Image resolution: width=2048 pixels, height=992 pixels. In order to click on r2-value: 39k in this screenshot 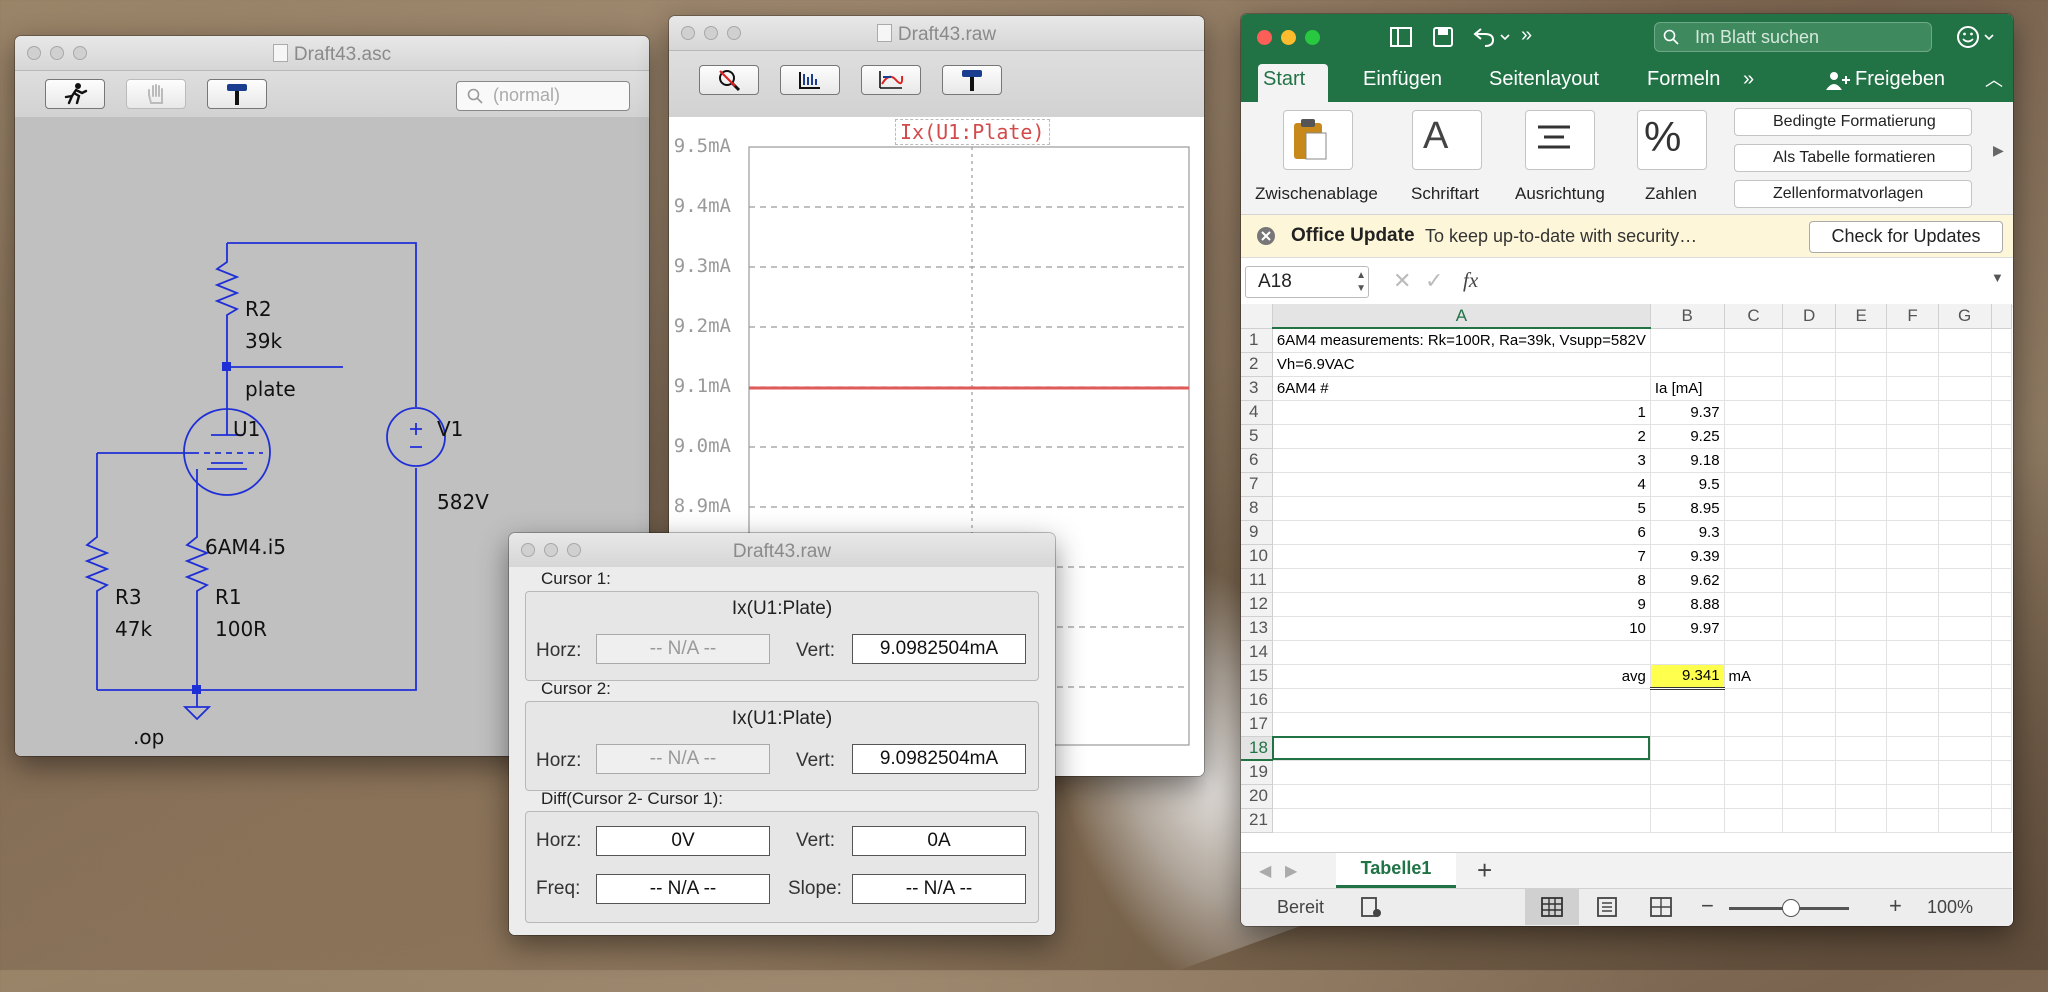, I will do `click(263, 341)`.